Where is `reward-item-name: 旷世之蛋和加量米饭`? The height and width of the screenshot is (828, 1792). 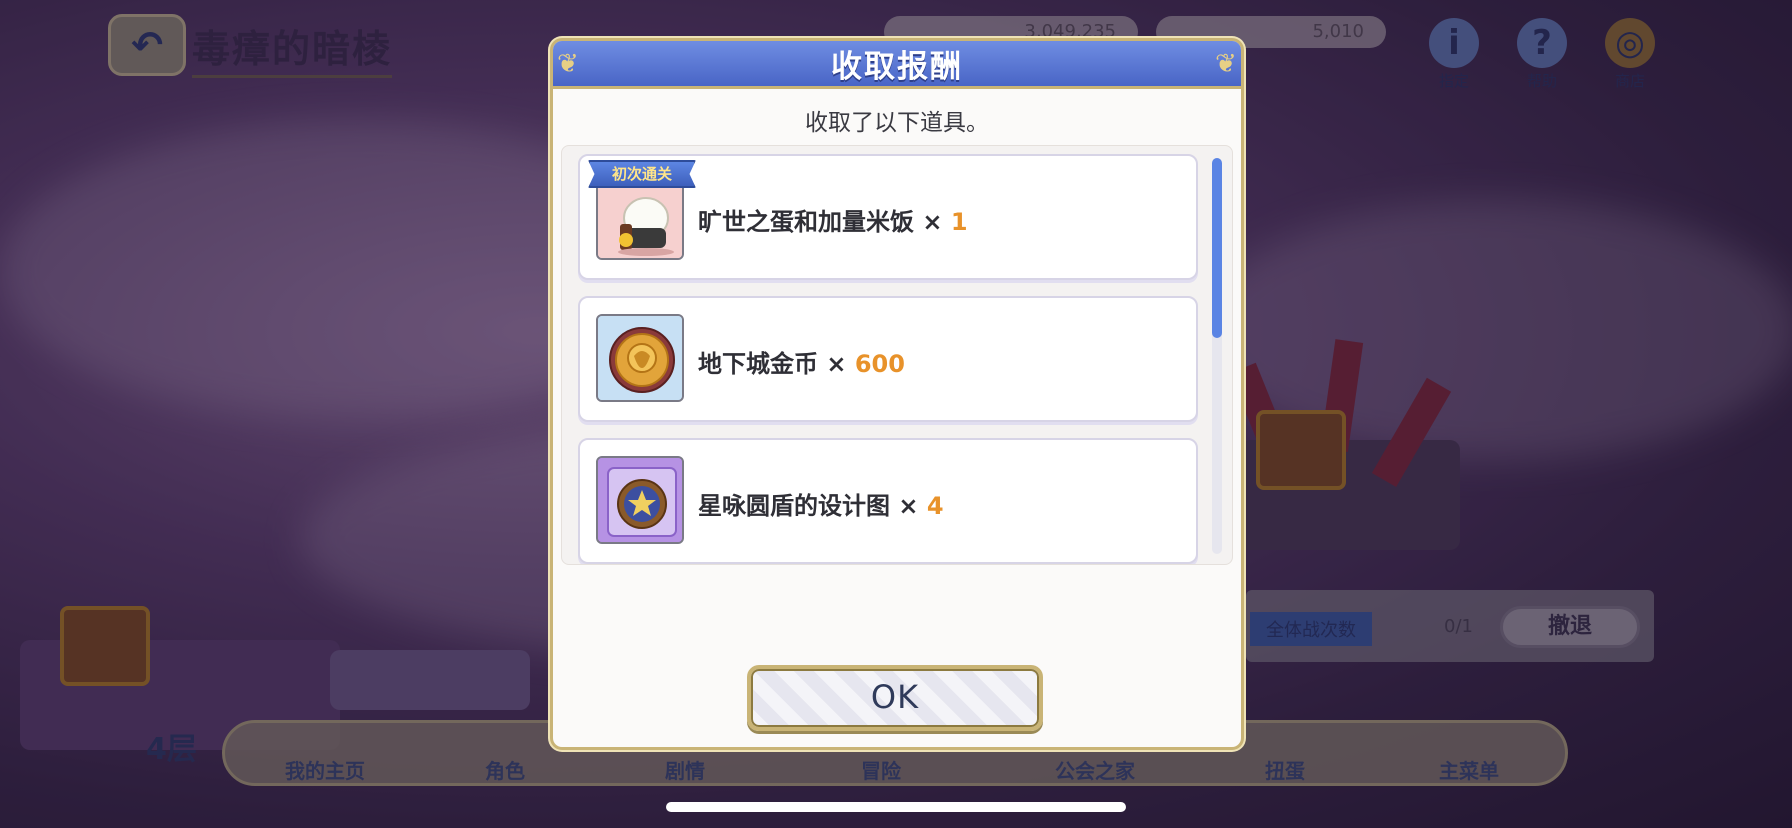
reward-item-name: 旷世之蛋和加量米饭 is located at coordinates (806, 222).